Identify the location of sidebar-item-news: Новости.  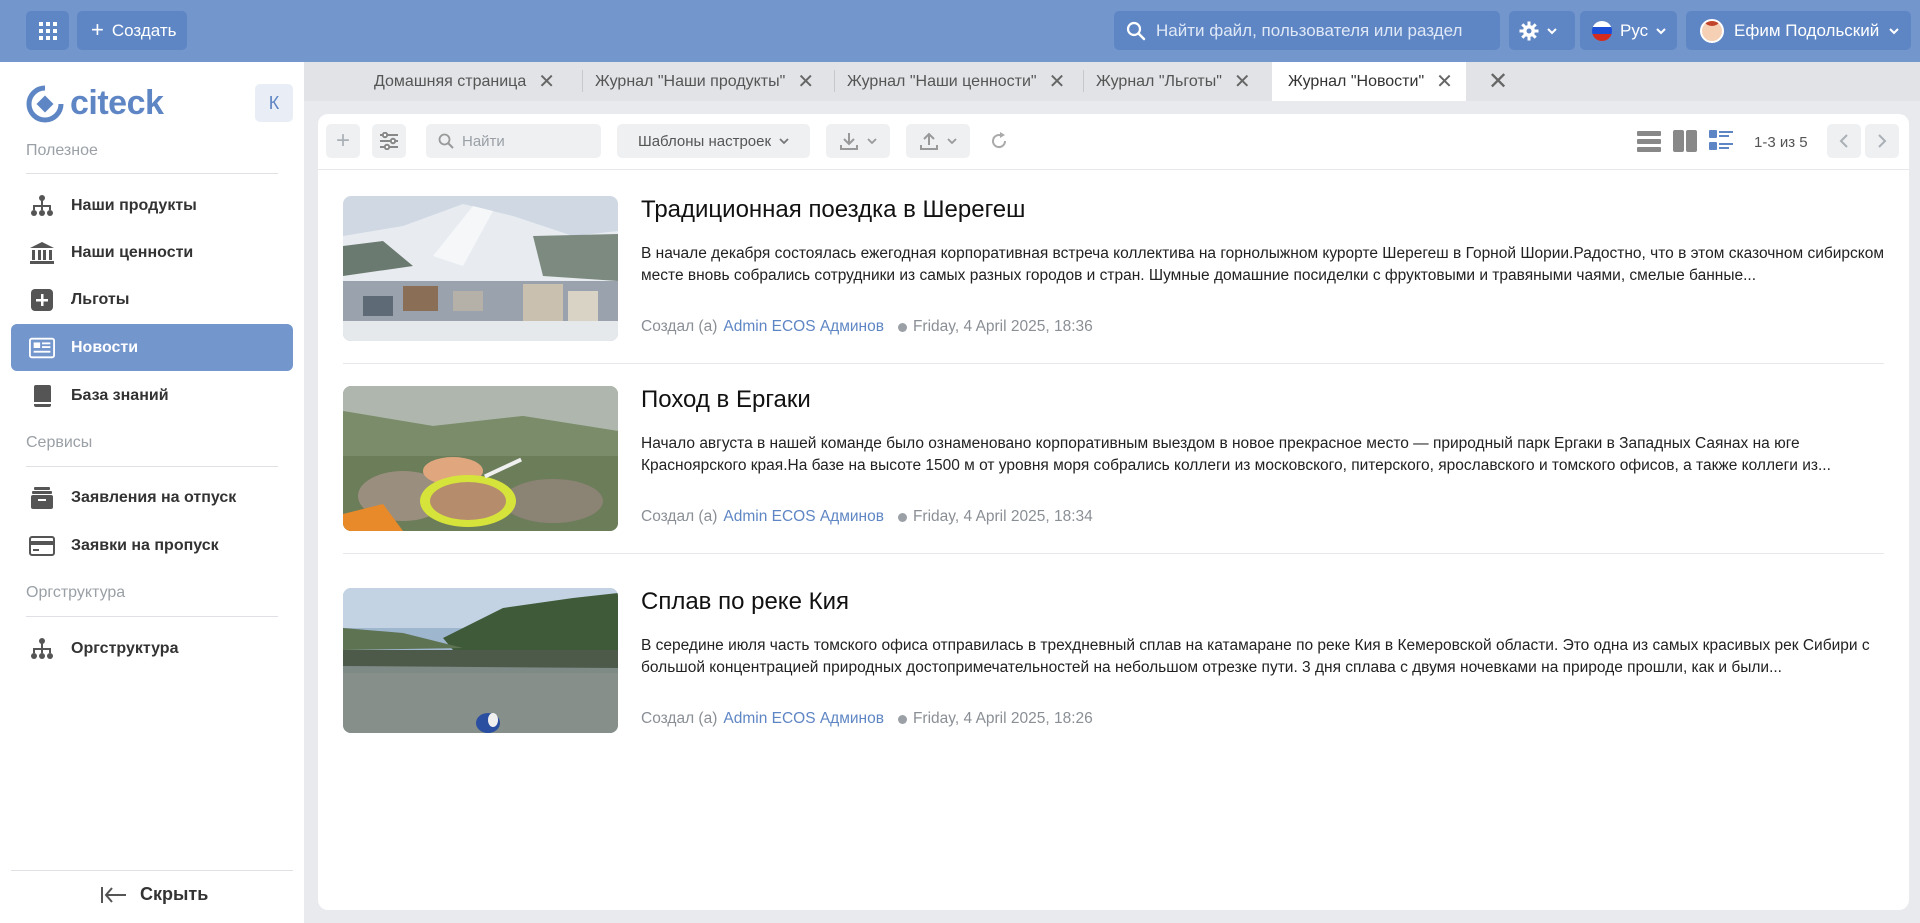
(152, 347).